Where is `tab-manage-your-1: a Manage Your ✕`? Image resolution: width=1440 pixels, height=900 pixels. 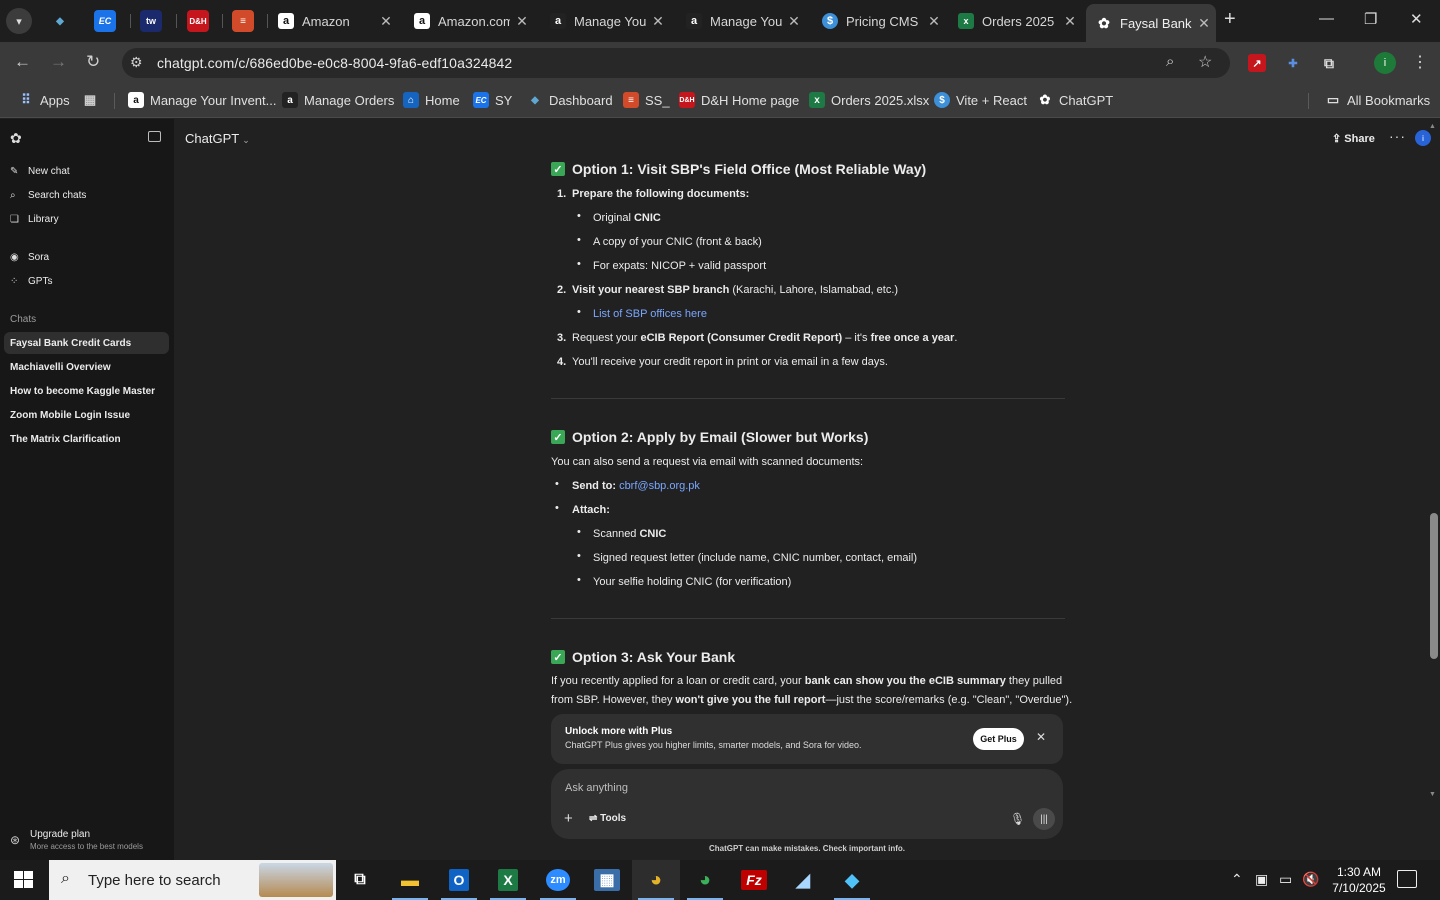
tab-manage-your-1: a Manage Your ✕ is located at coordinates (605, 21).